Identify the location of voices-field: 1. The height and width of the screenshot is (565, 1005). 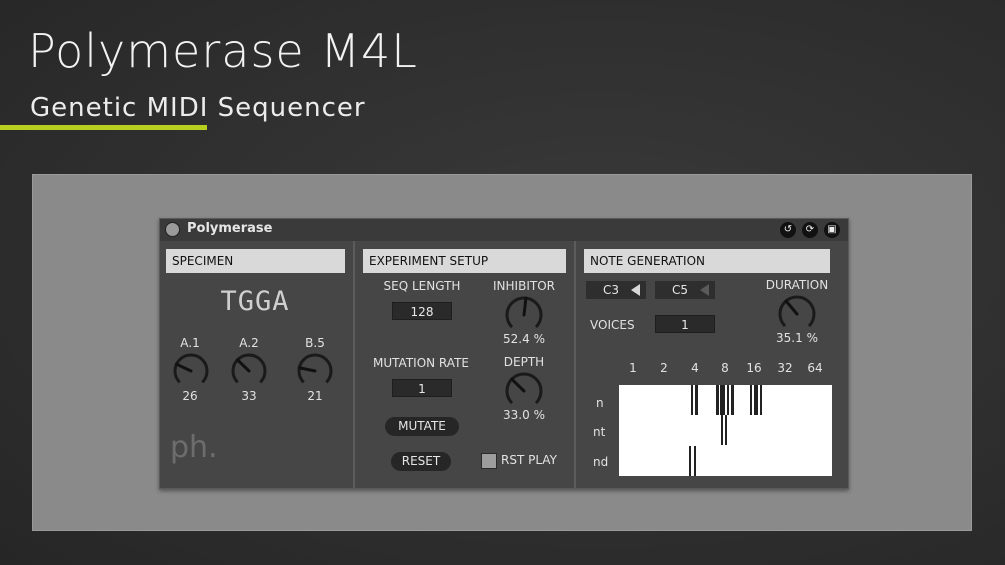
(685, 324).